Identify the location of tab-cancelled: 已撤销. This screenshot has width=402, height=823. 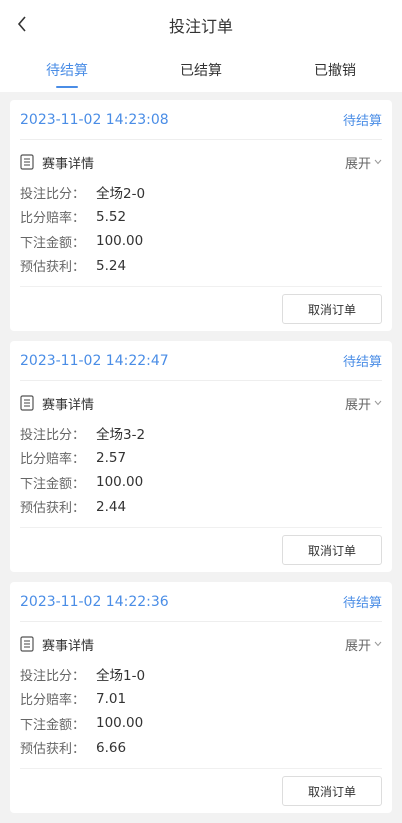
(335, 71).